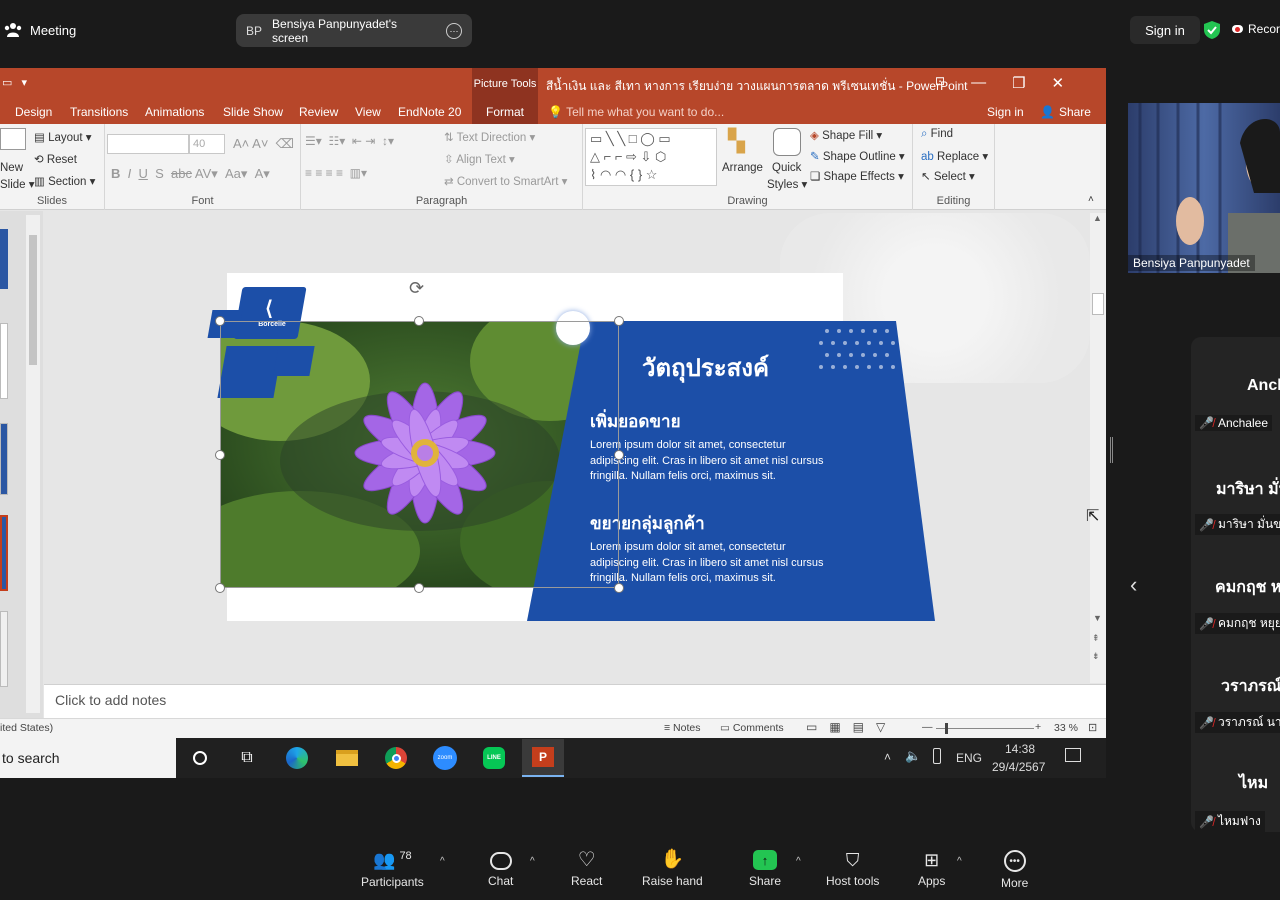 Image resolution: width=1280 pixels, height=900 pixels. What do you see at coordinates (347, 758) in the screenshot?
I see `file-explorer-icon` at bounding box center [347, 758].